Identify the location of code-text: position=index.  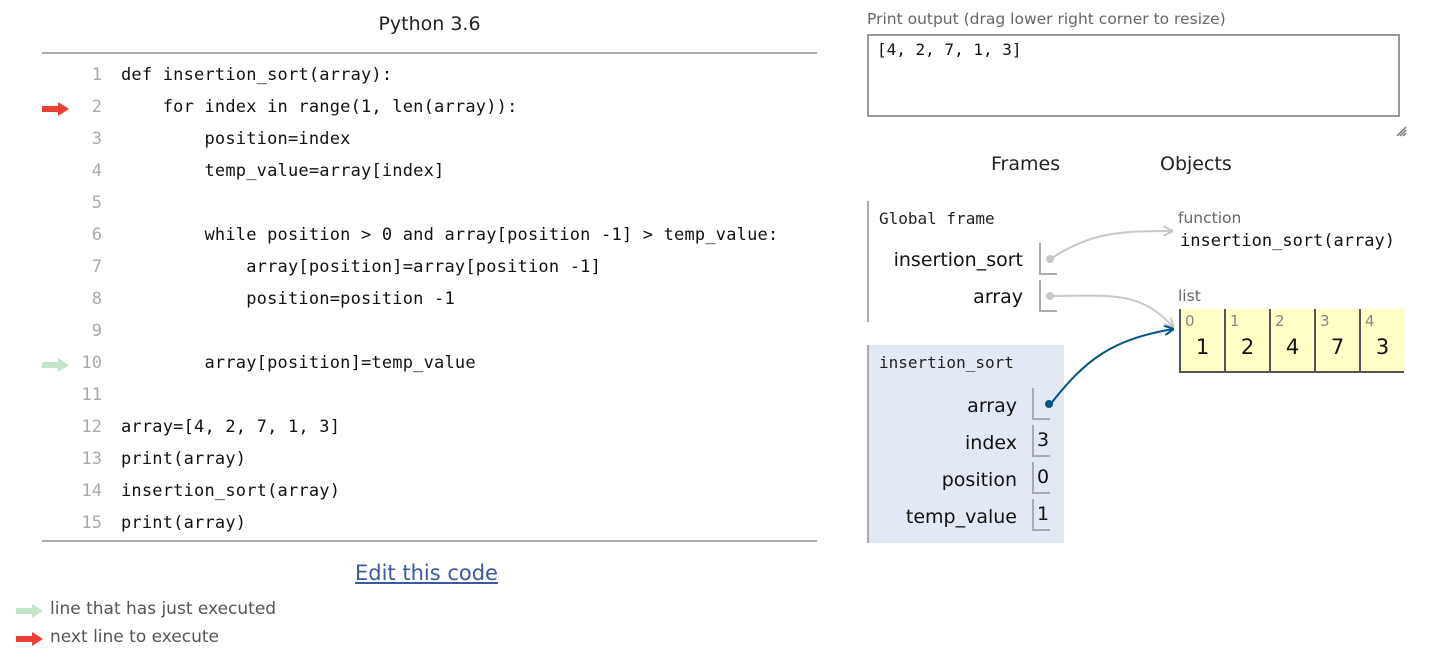
(236, 139).